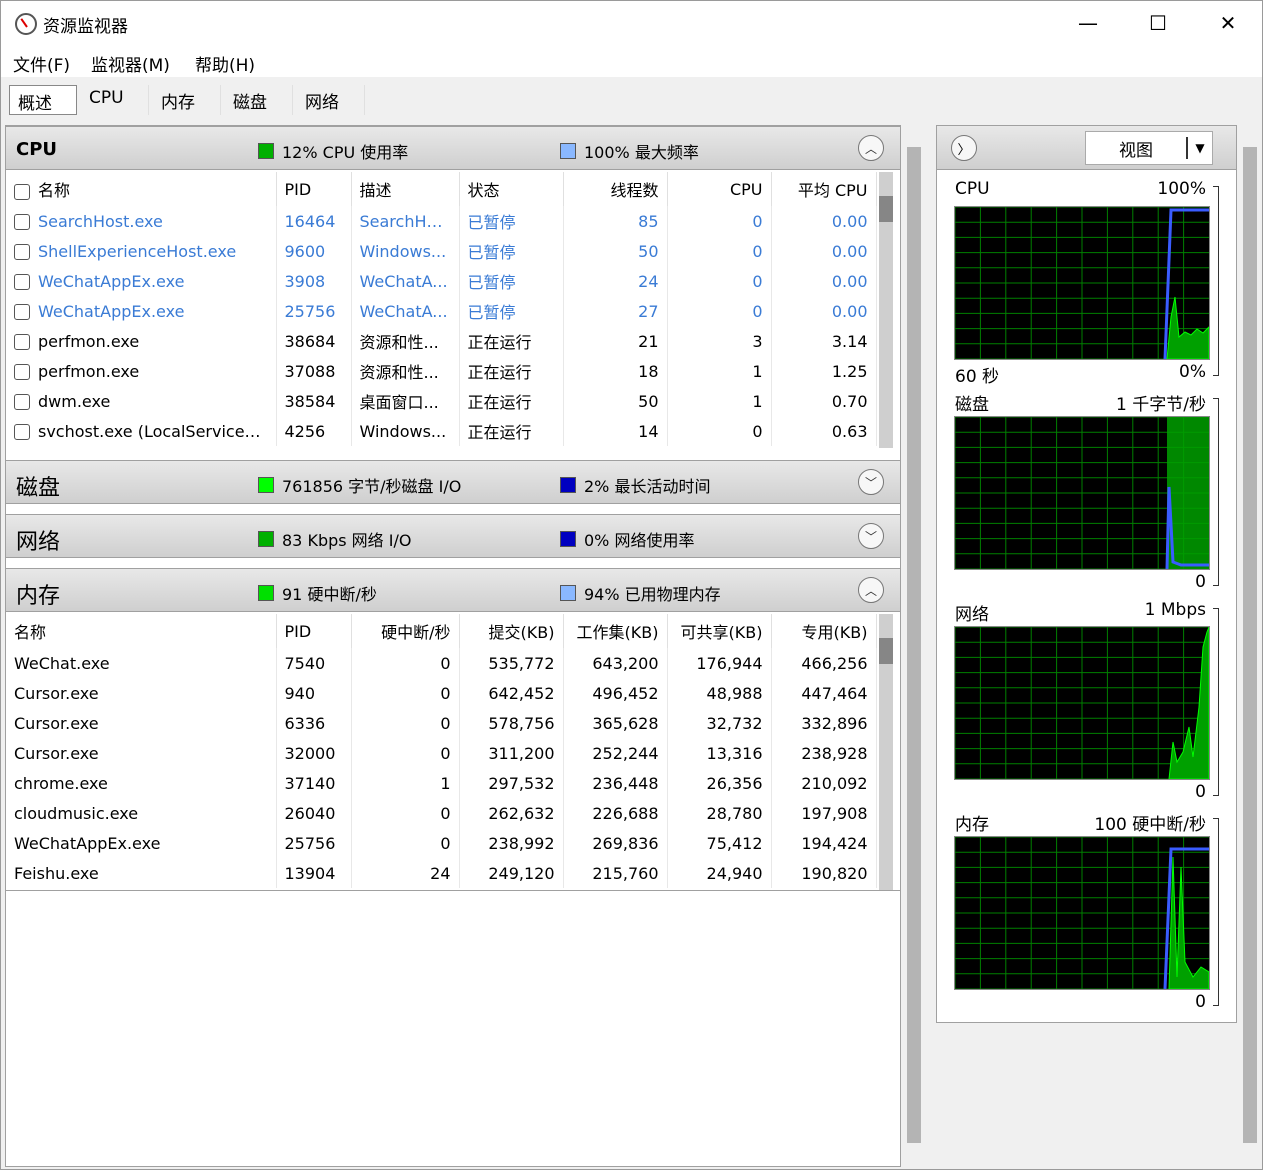  What do you see at coordinates (314, 873) in the screenshot?
I see `cell-pid: 13904` at bounding box center [314, 873].